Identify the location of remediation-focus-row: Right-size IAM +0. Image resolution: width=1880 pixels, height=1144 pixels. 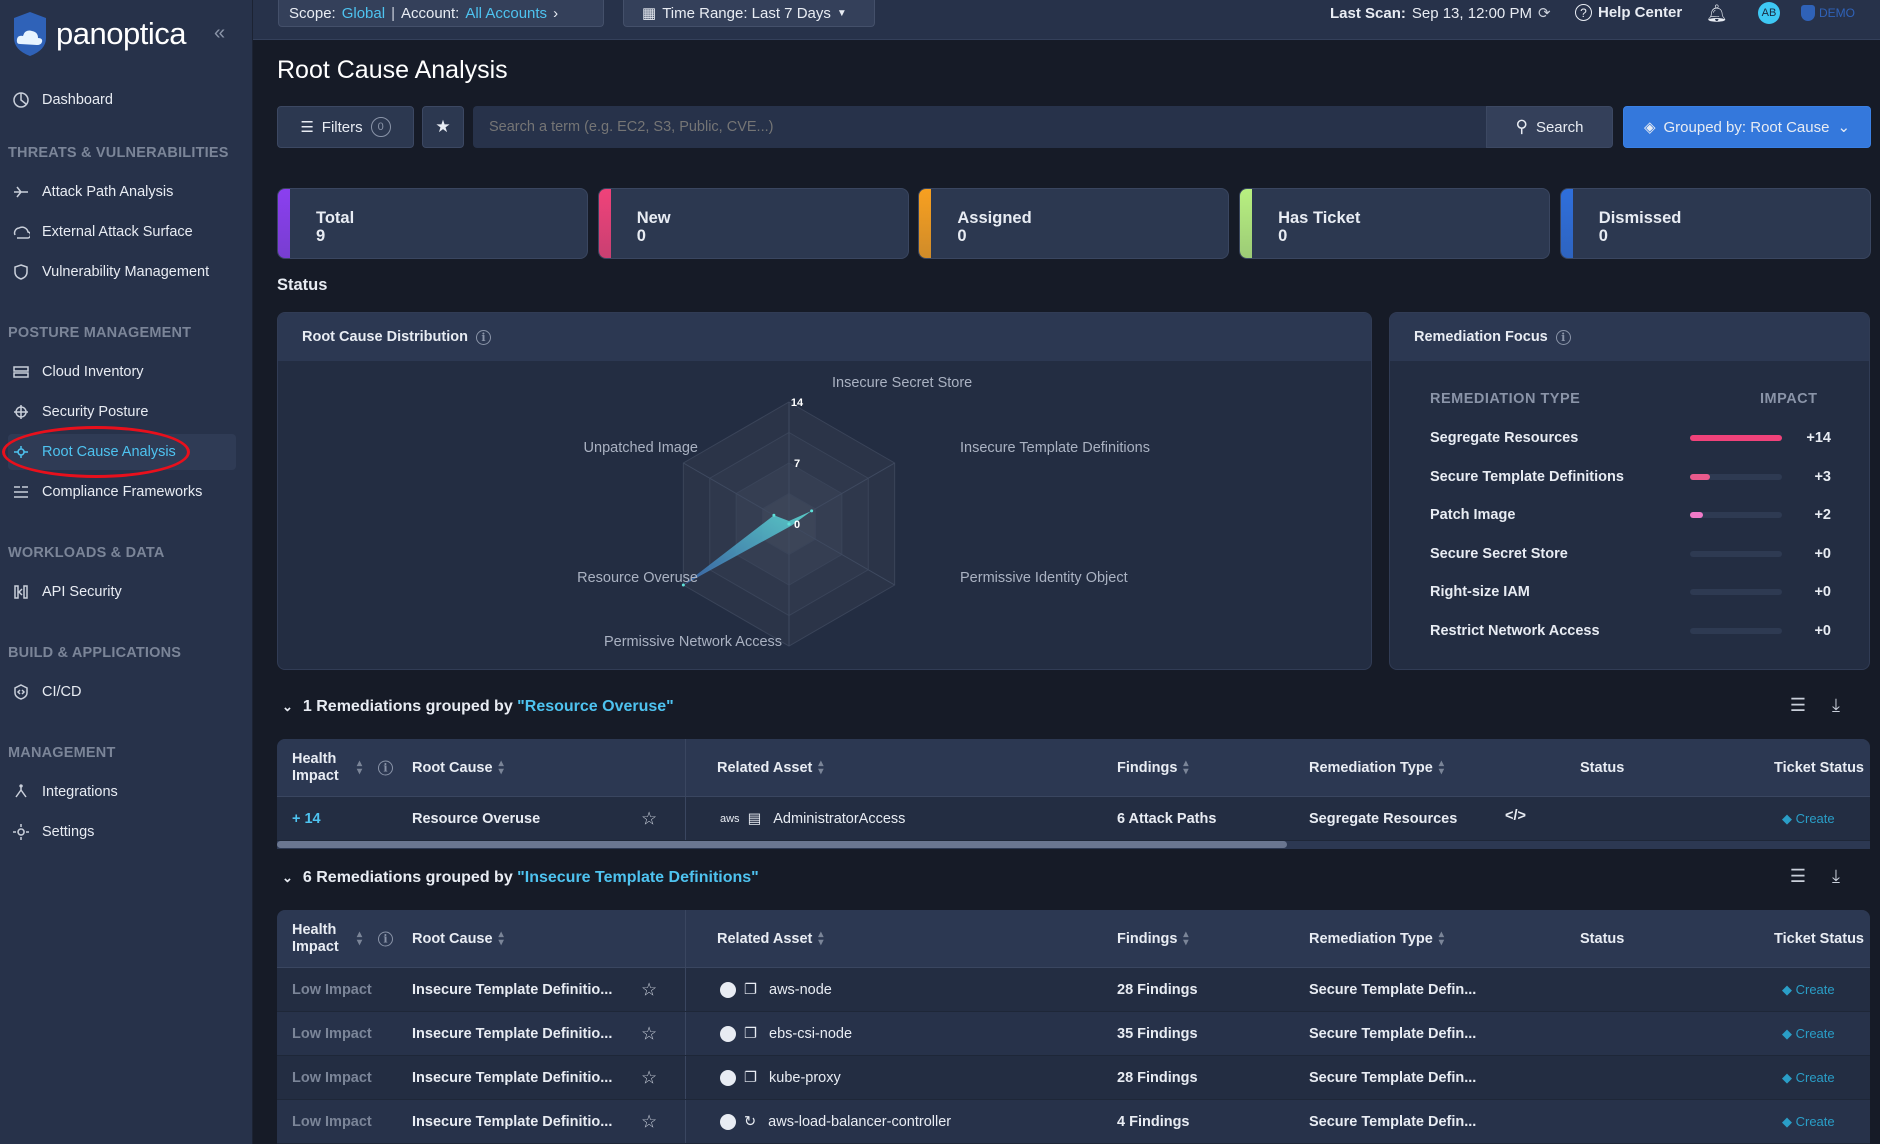
(1630, 594).